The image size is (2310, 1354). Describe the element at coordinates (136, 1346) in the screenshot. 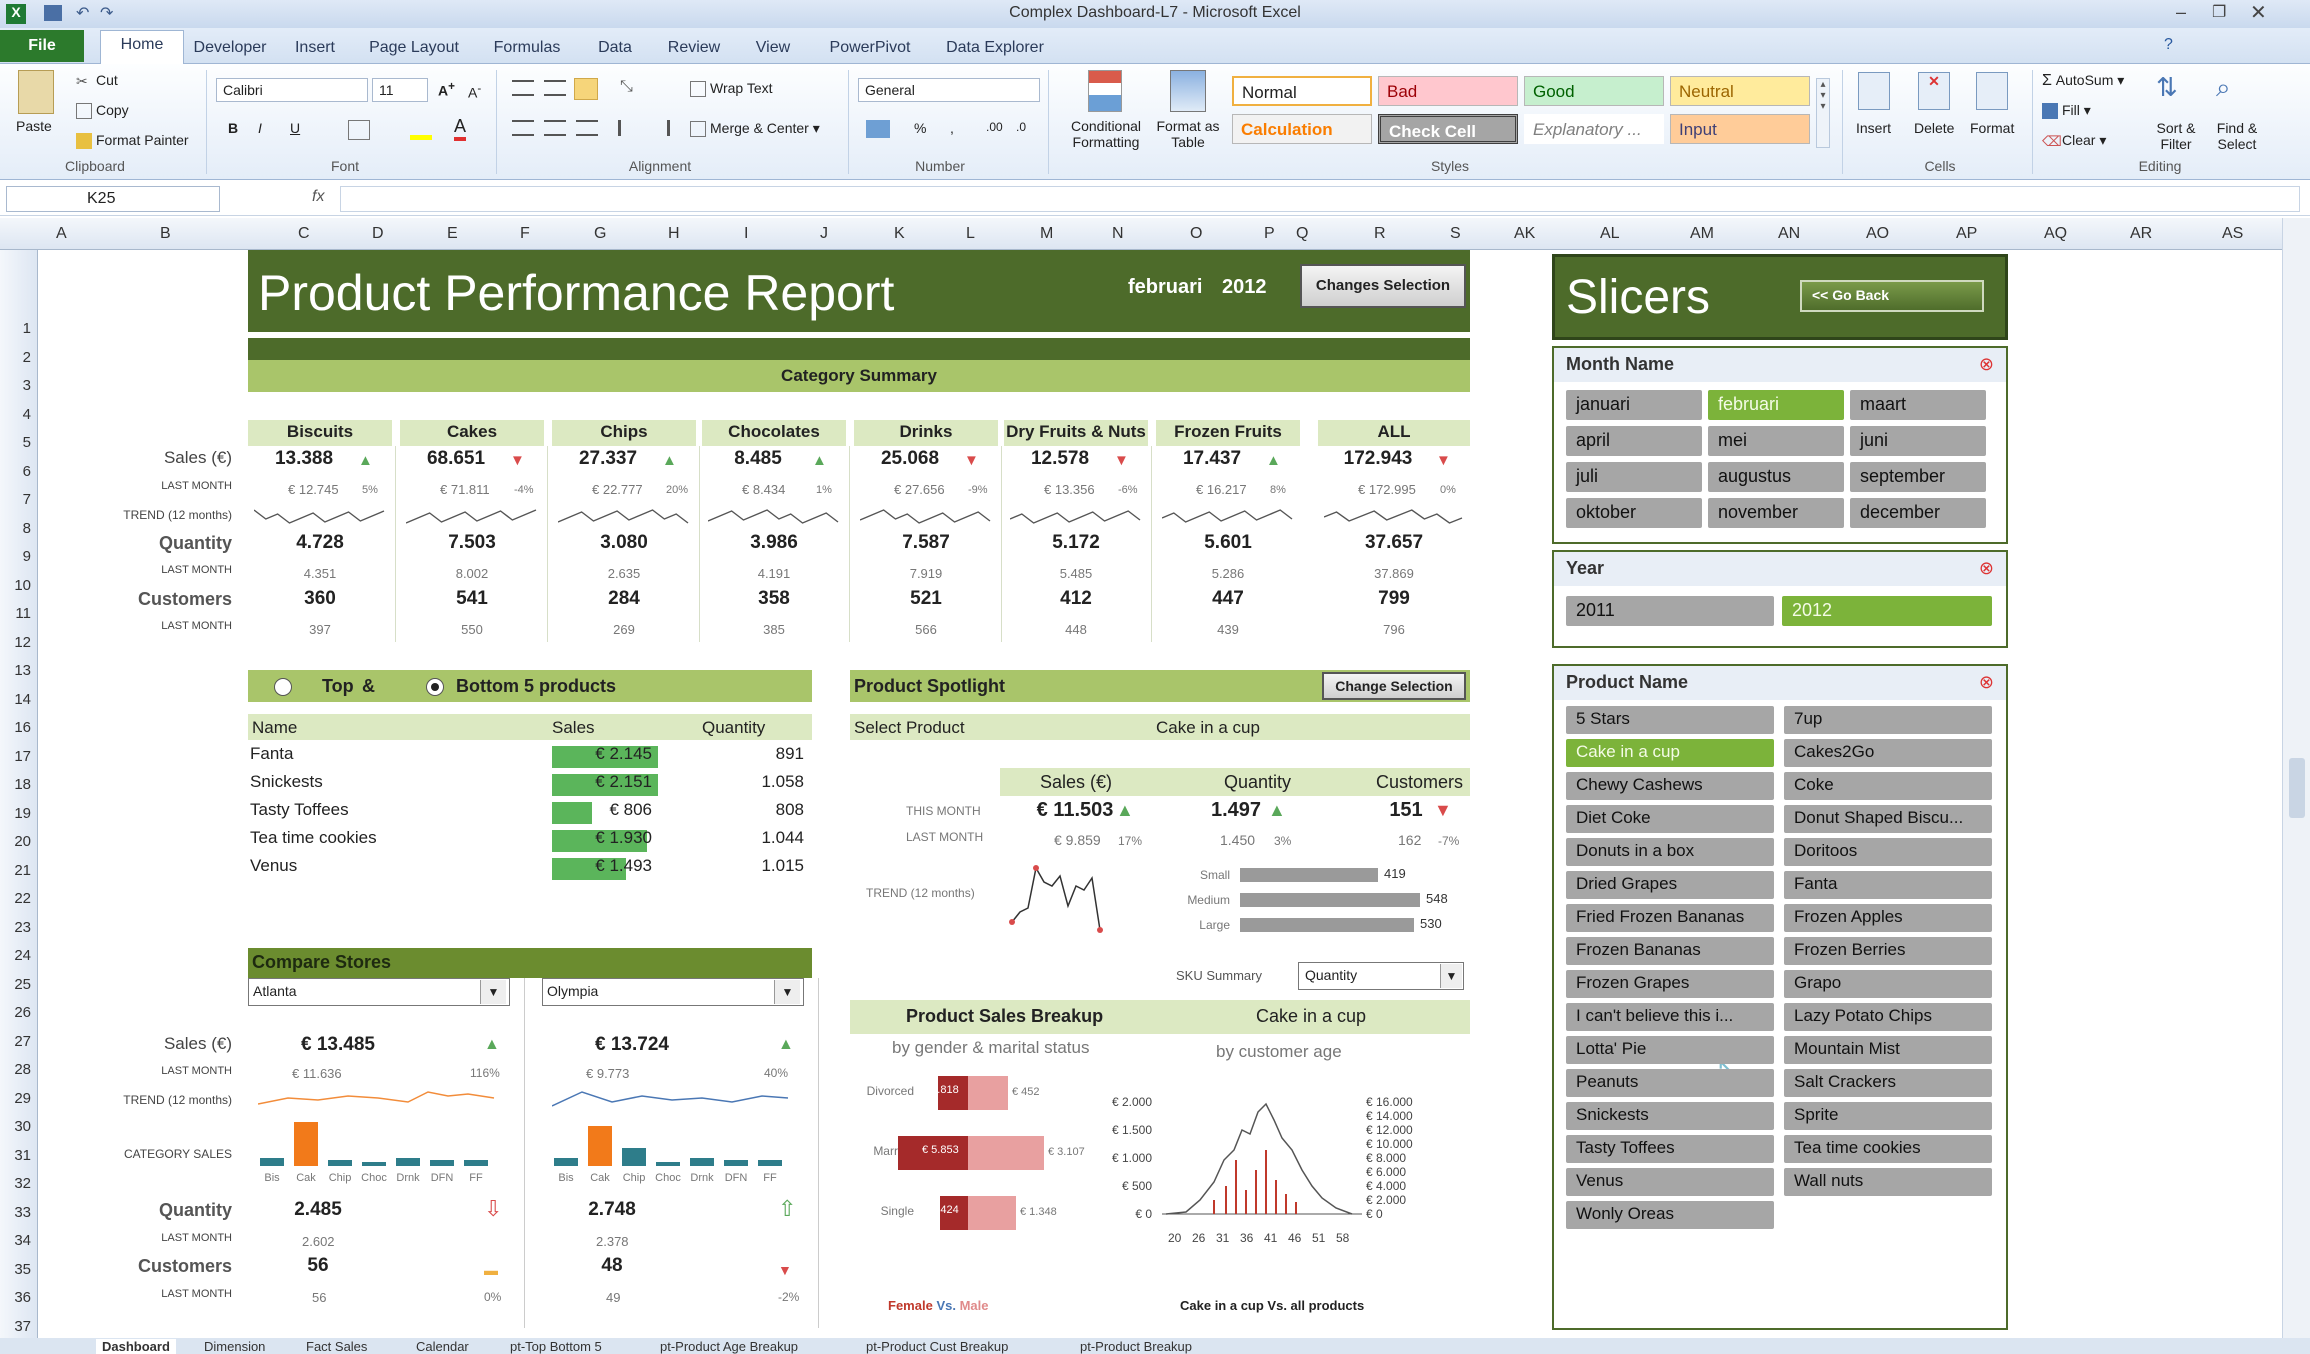

I see `sheet-tab: Dashboard` at that location.